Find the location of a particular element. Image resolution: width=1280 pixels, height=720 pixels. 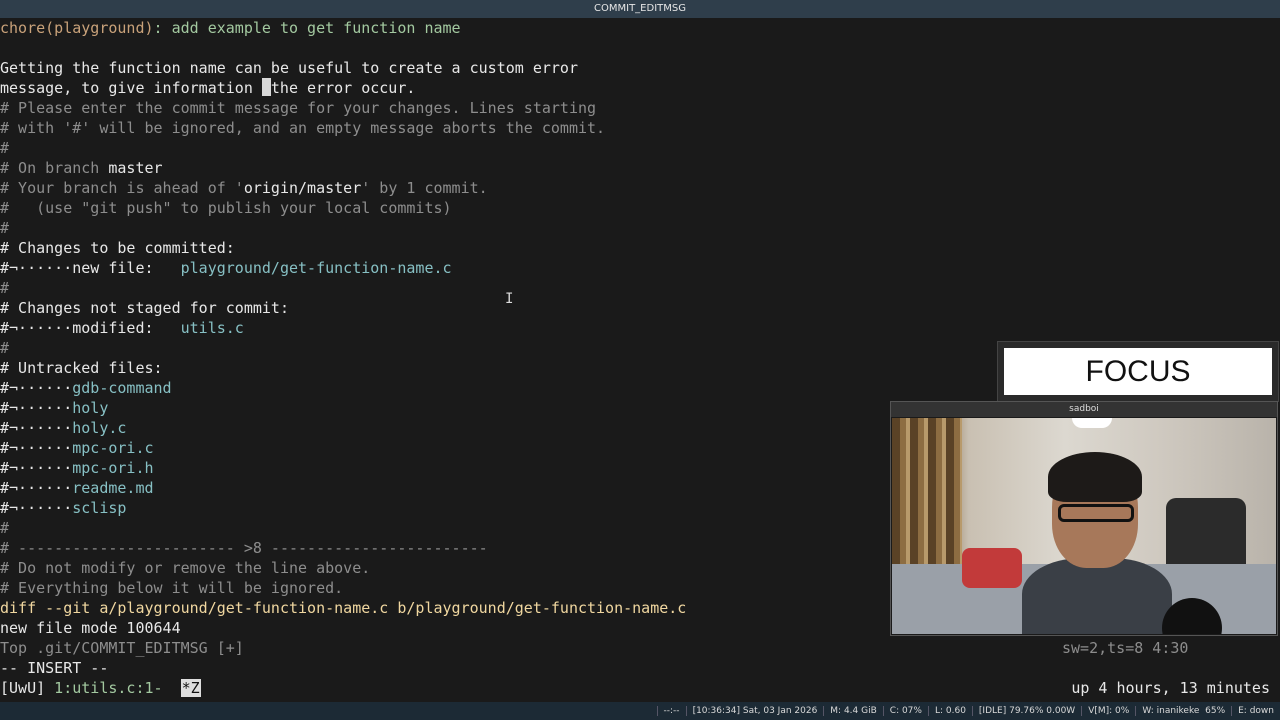

untracked-file: mpc-ori.h is located at coordinates (113, 468).